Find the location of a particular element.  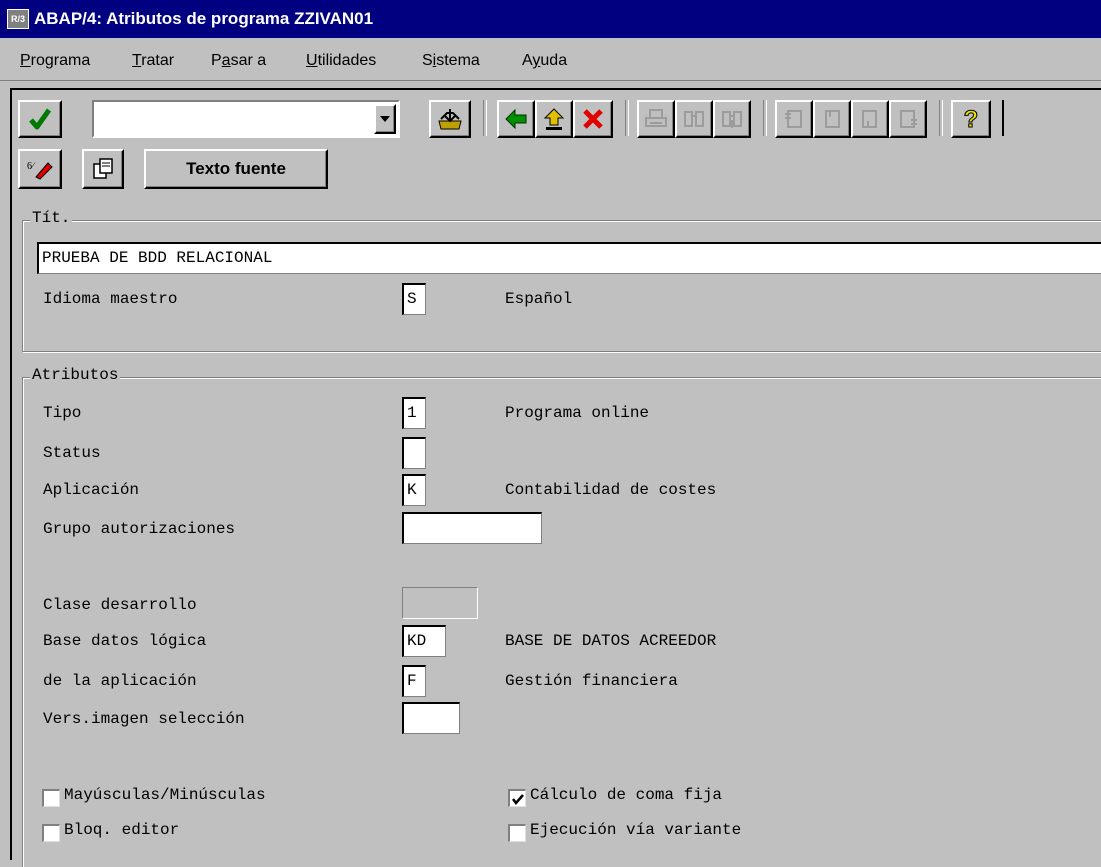

copy-icon is located at coordinates (103, 168).